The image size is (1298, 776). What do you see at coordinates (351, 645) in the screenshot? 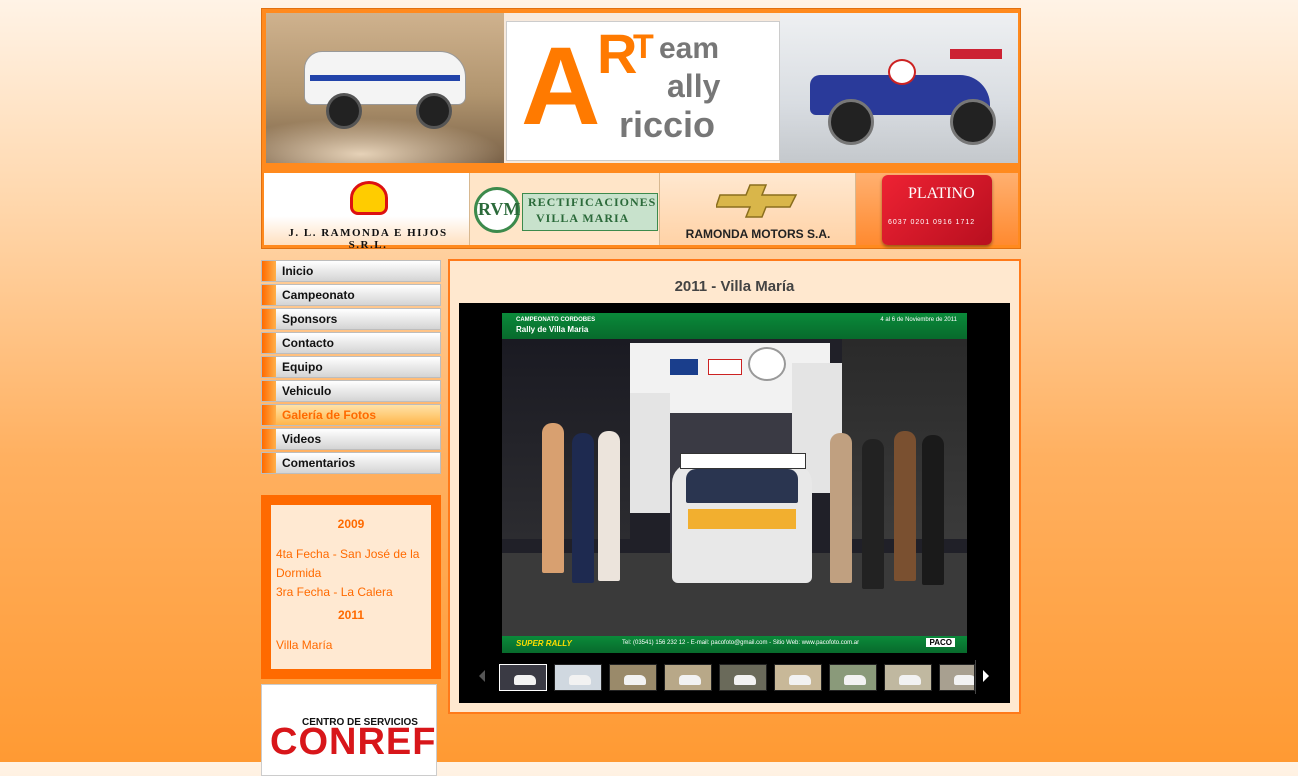
I see `gallery-link: Villa María` at bounding box center [351, 645].